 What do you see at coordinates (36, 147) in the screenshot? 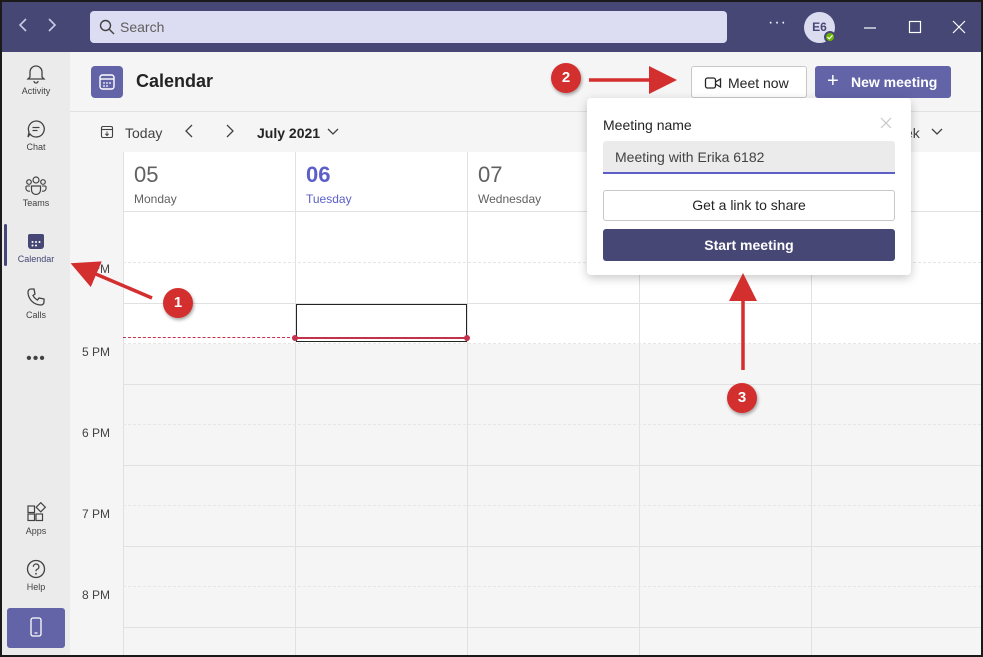
I see `rail-label: Chat` at bounding box center [36, 147].